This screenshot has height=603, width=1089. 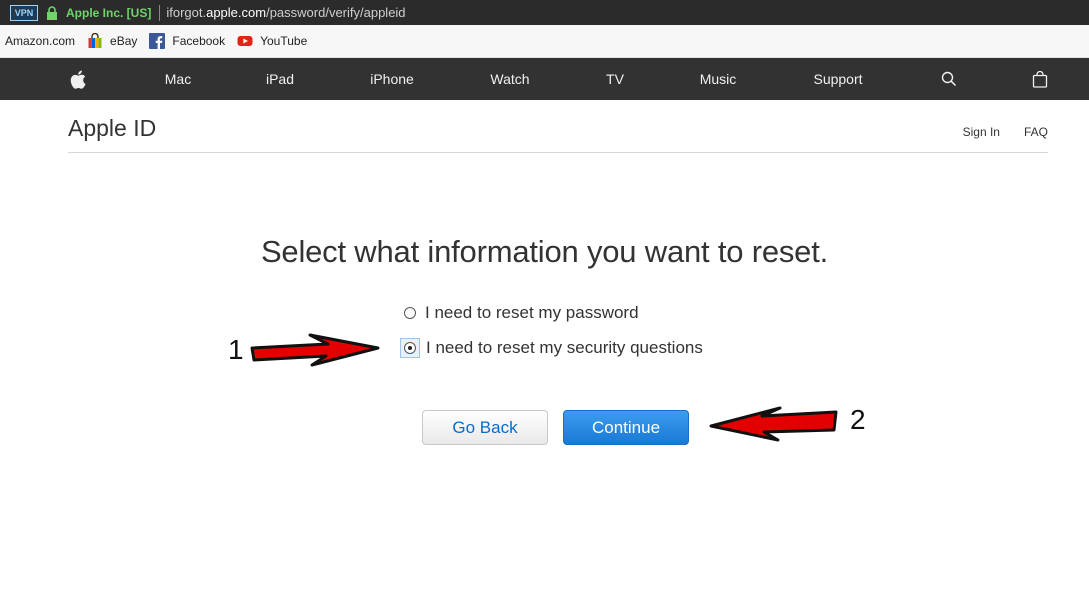 What do you see at coordinates (160, 12) in the screenshot?
I see `address-divider` at bounding box center [160, 12].